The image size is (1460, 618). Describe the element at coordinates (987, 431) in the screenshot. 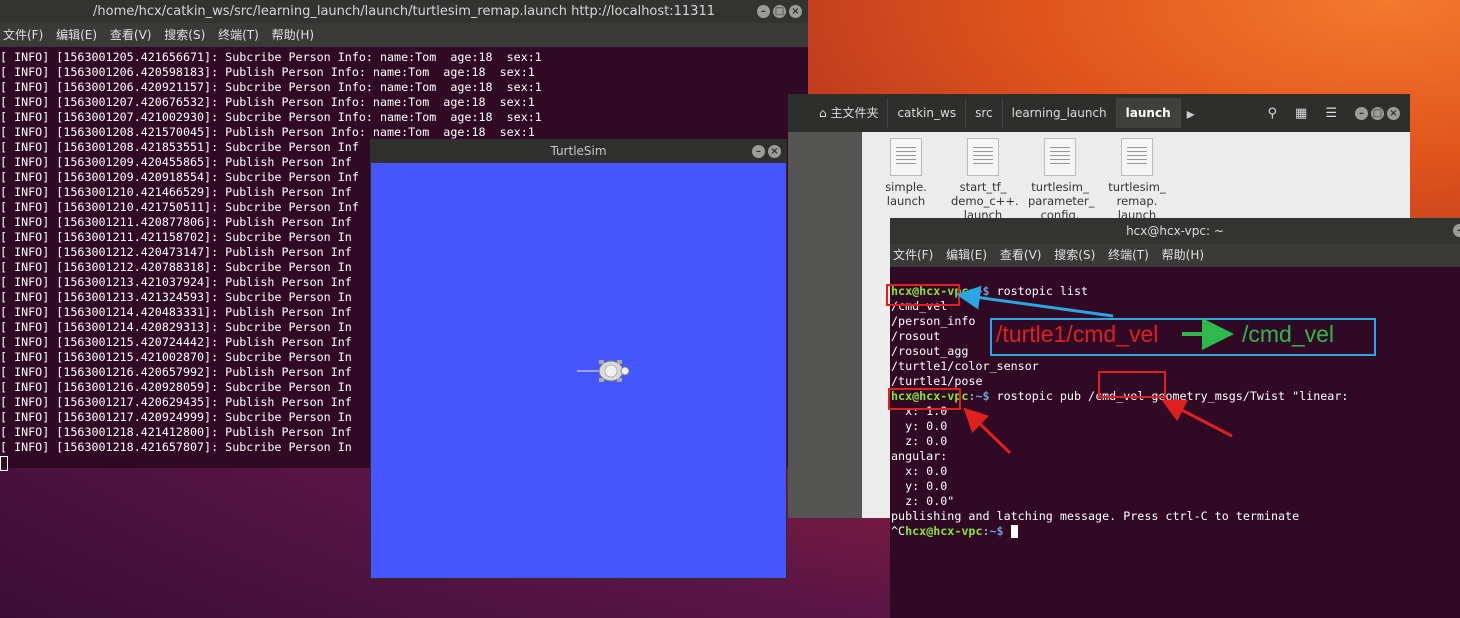

I see `red-arrow-x-value` at that location.